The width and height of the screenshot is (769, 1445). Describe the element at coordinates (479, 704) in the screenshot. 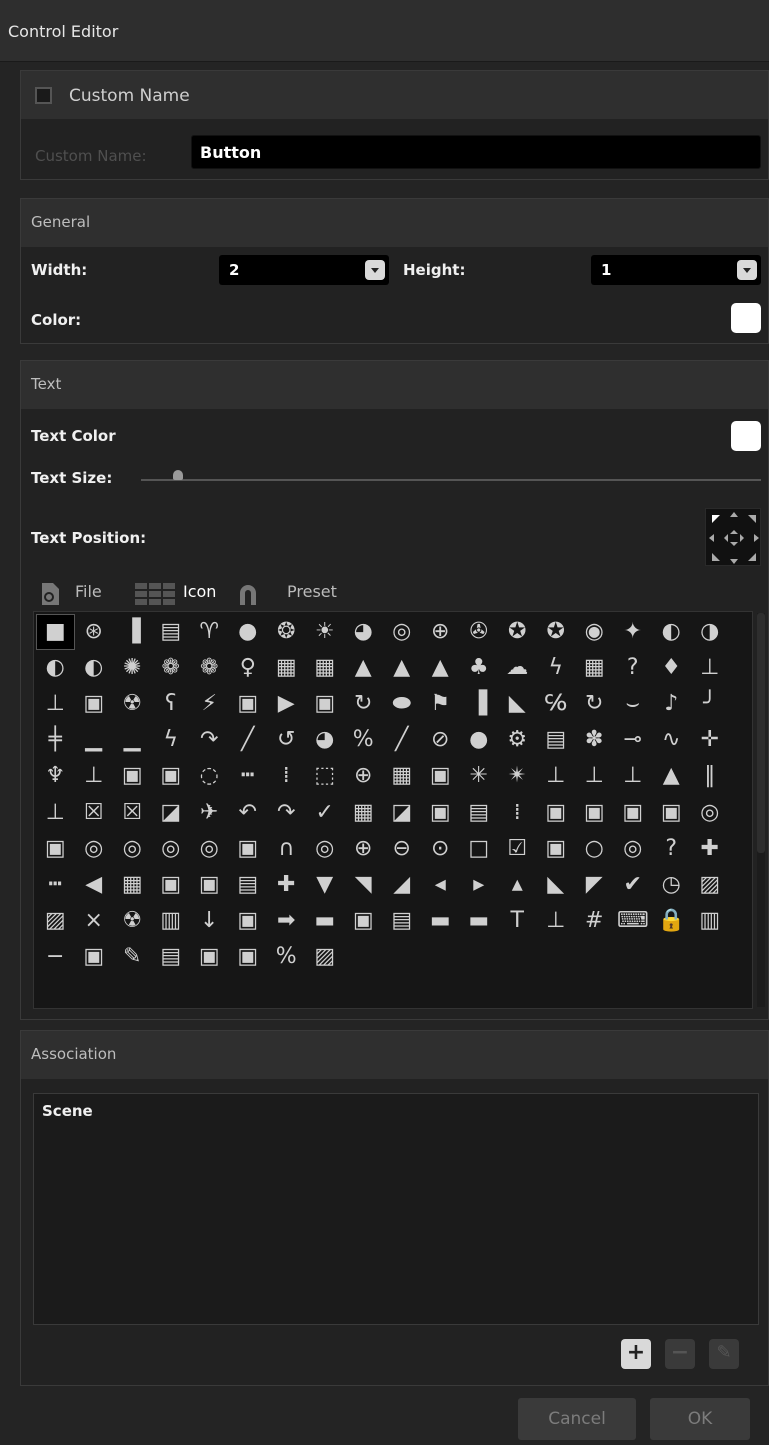

I see `icon-grid-item-icon: ▐` at that location.